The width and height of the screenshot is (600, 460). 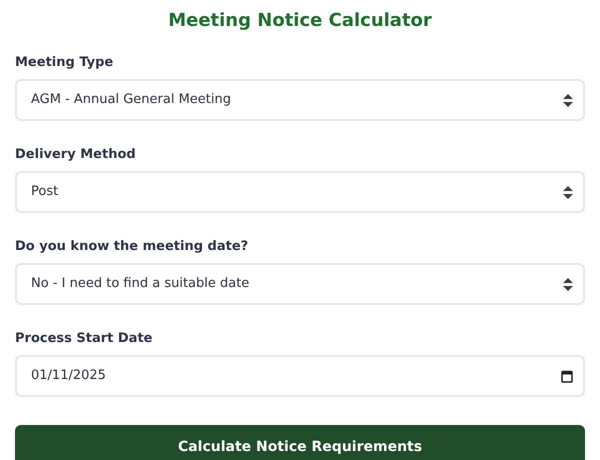 What do you see at coordinates (64, 63) in the screenshot?
I see `field-label: Meeting Type` at bounding box center [64, 63].